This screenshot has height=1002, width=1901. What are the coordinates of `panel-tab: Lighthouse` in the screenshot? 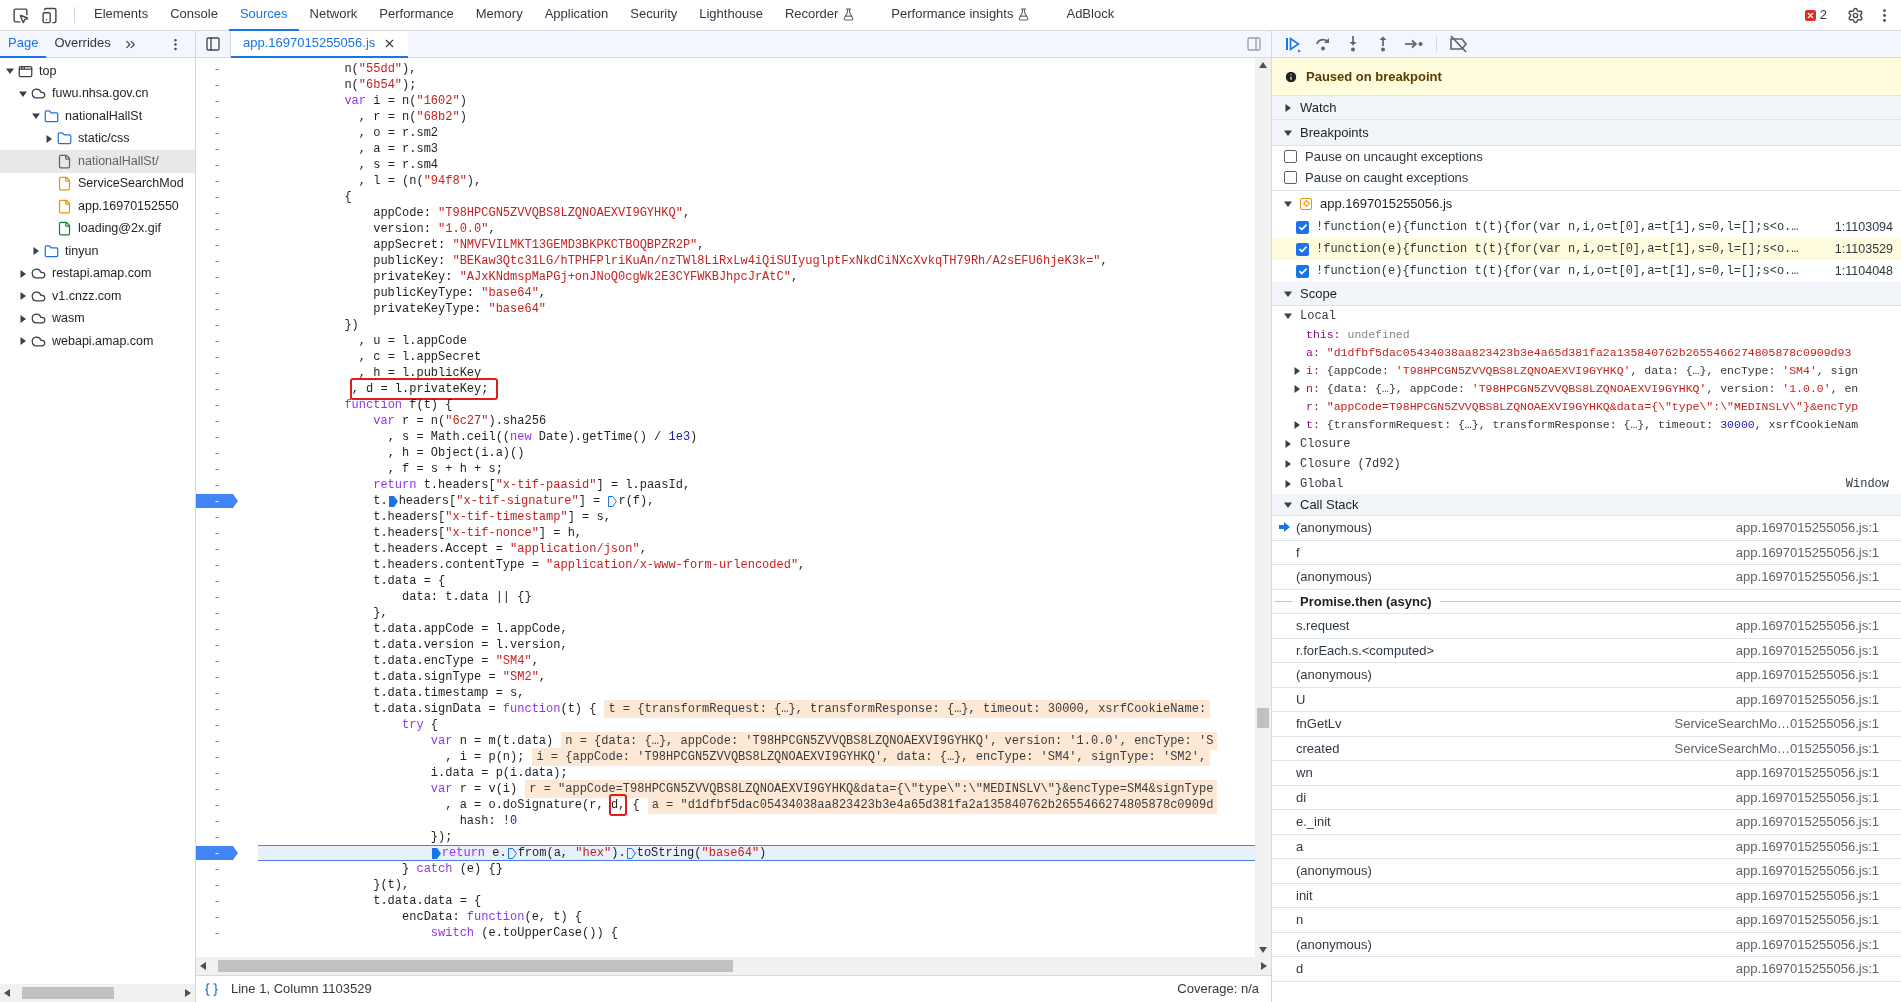 It's located at (731, 15).